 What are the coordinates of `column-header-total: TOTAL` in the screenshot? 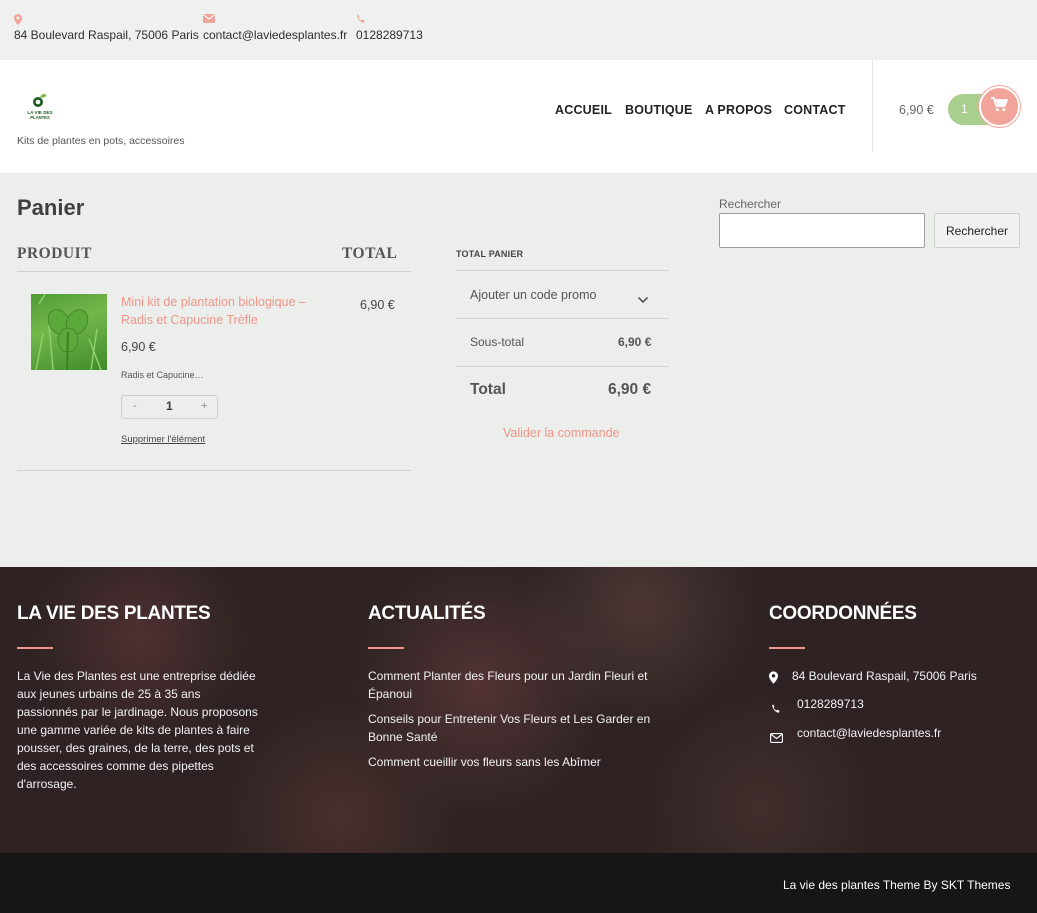 It's located at (370, 253).